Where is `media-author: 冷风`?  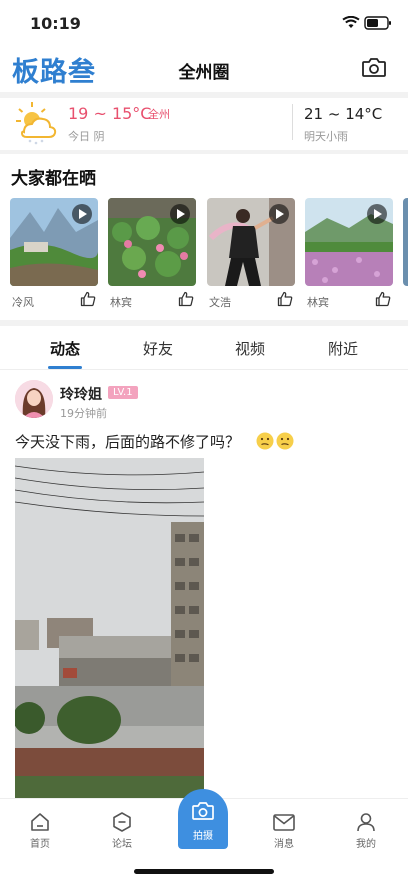
media-author: 冷风 is located at coordinates (23, 302).